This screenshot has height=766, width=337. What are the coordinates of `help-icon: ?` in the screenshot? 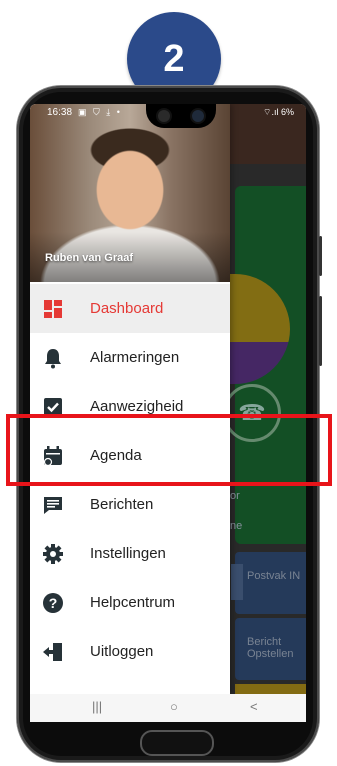 It's located at (53, 603).